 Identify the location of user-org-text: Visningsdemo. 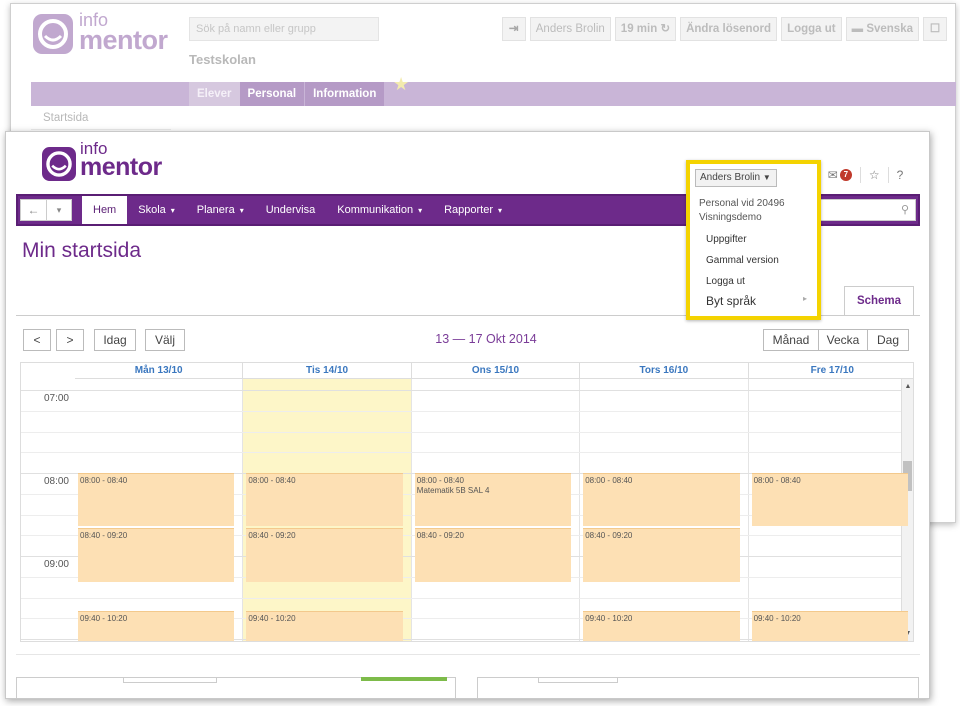
(730, 217).